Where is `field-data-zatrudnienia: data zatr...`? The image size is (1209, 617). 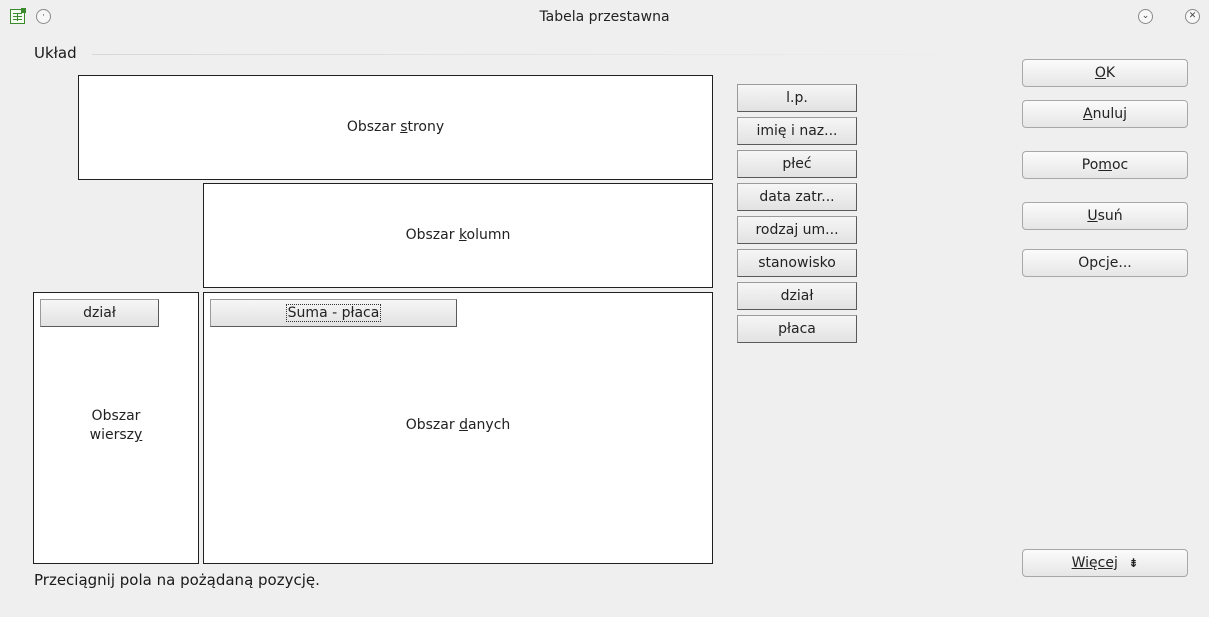 field-data-zatrudnienia: data zatr... is located at coordinates (797, 197).